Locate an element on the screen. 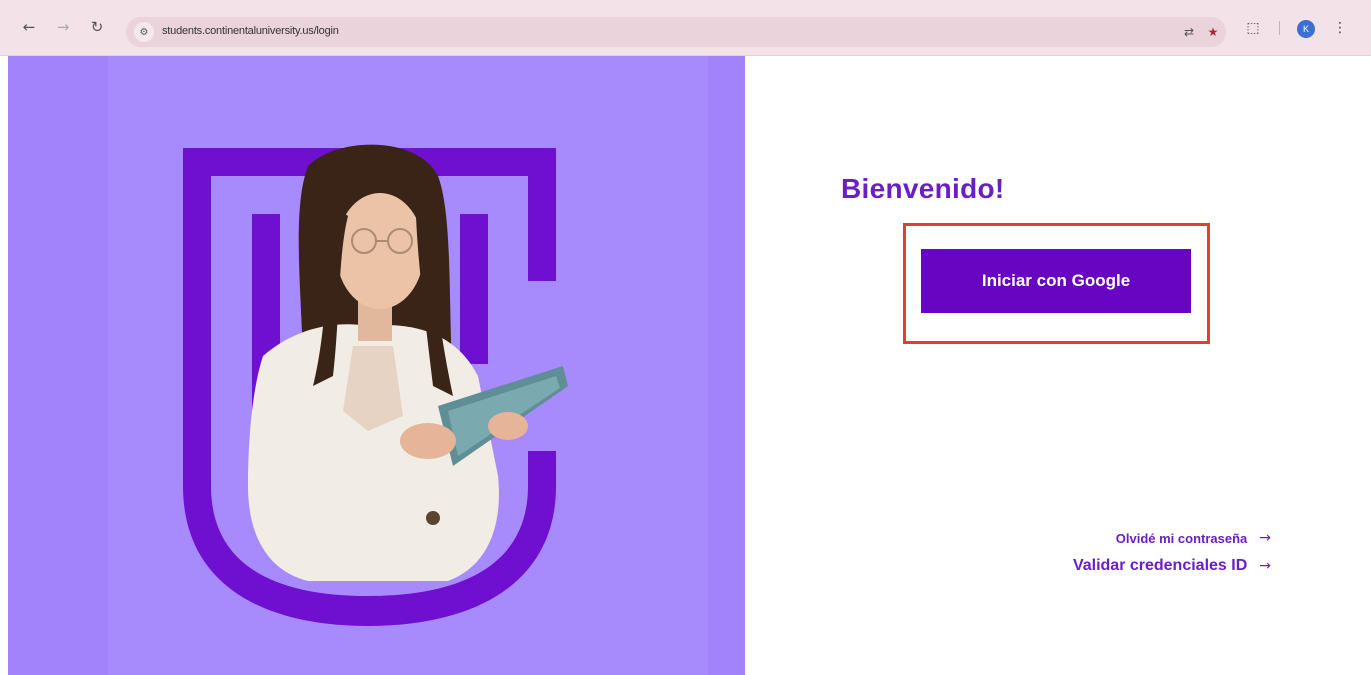 This screenshot has width=1371, height=675. validate-credentials-link: Validar credenciales ID → is located at coordinates (1172, 566).